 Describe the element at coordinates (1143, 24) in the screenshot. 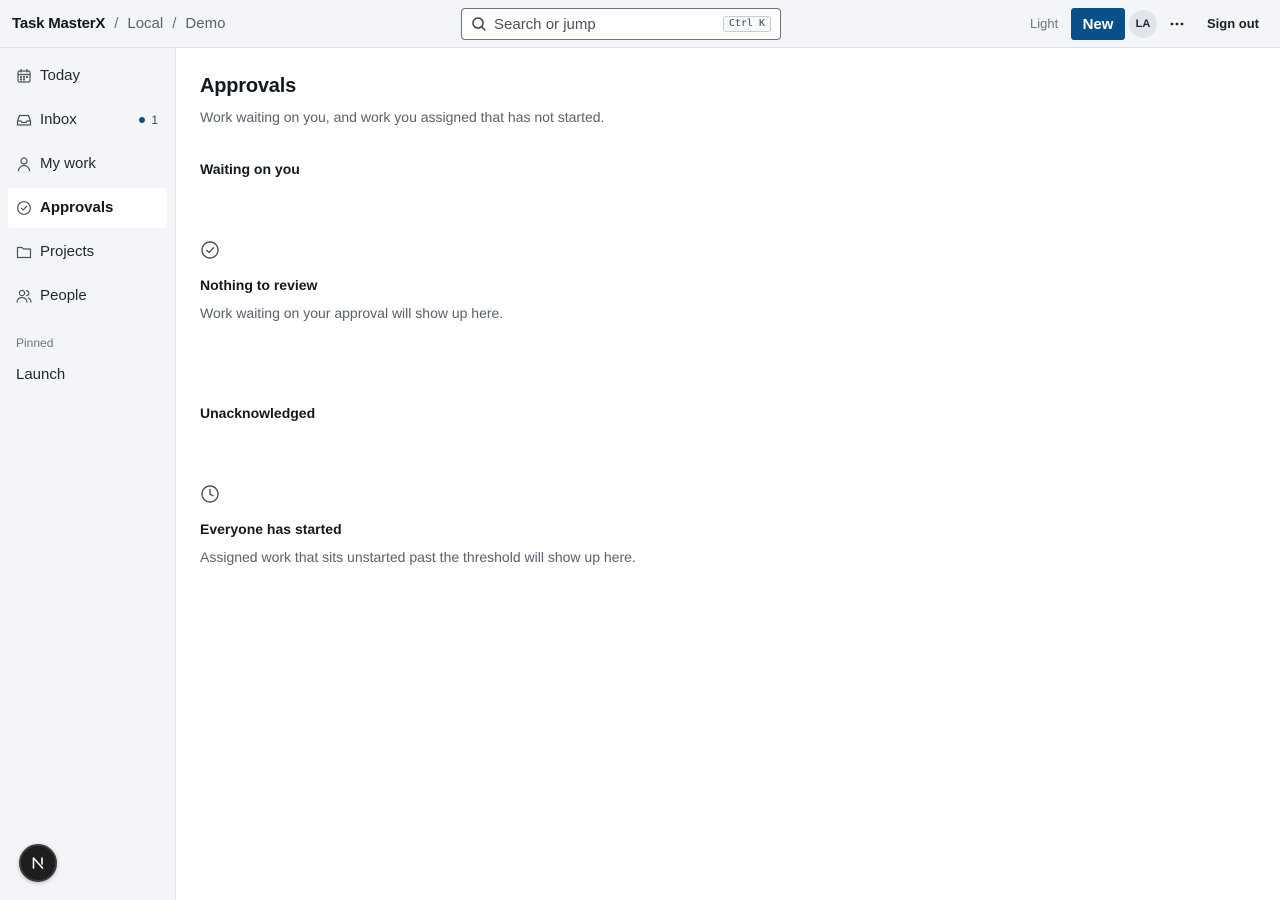

I see `avatar: LA` at that location.